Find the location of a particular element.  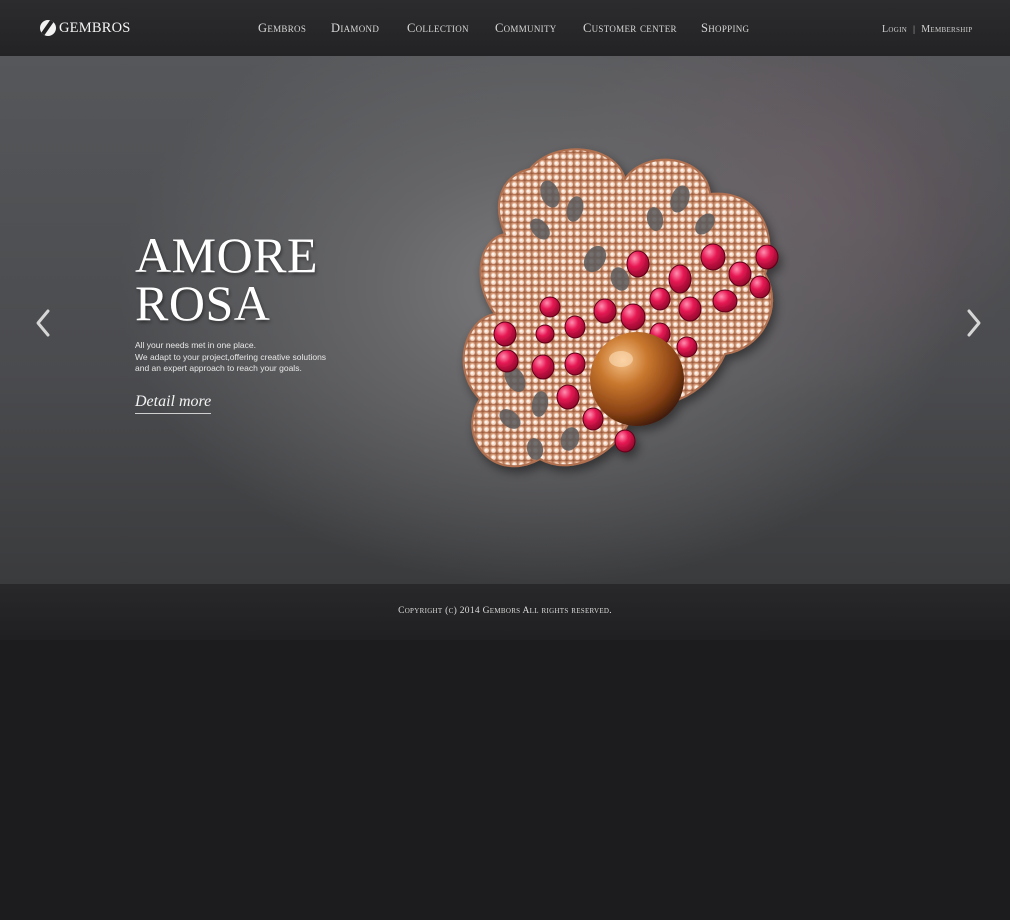

logo-leaf-icon is located at coordinates (48, 28).